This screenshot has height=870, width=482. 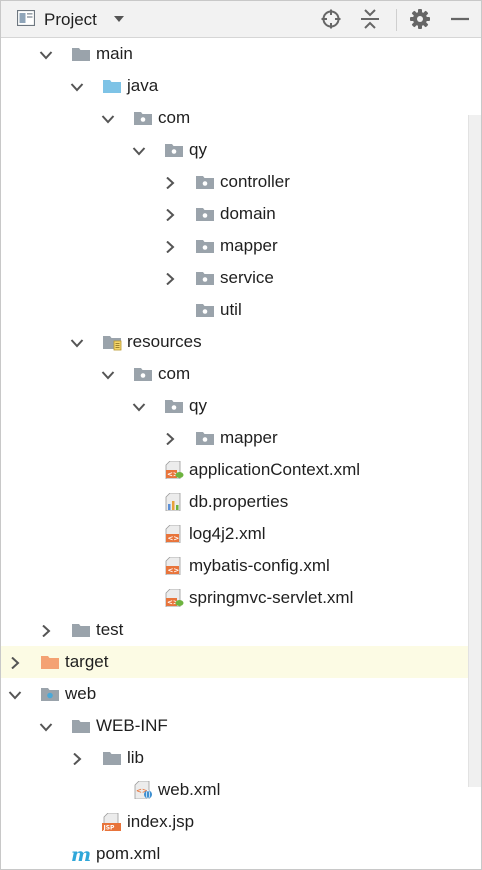 I want to click on tree-node-label: main, so click(x=114, y=53).